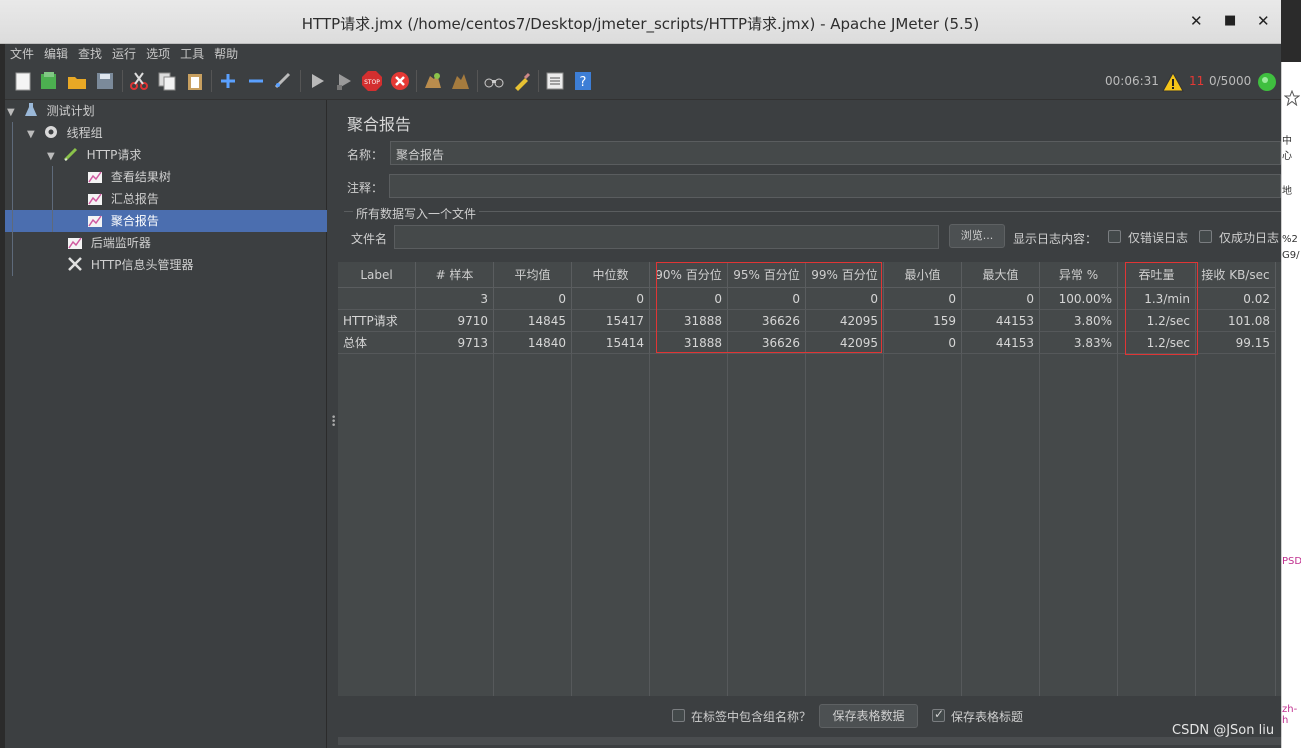 This screenshot has height=748, width=1301. Describe the element at coordinates (533, 343) in the screenshot. I see `table-cell: 14840` at that location.